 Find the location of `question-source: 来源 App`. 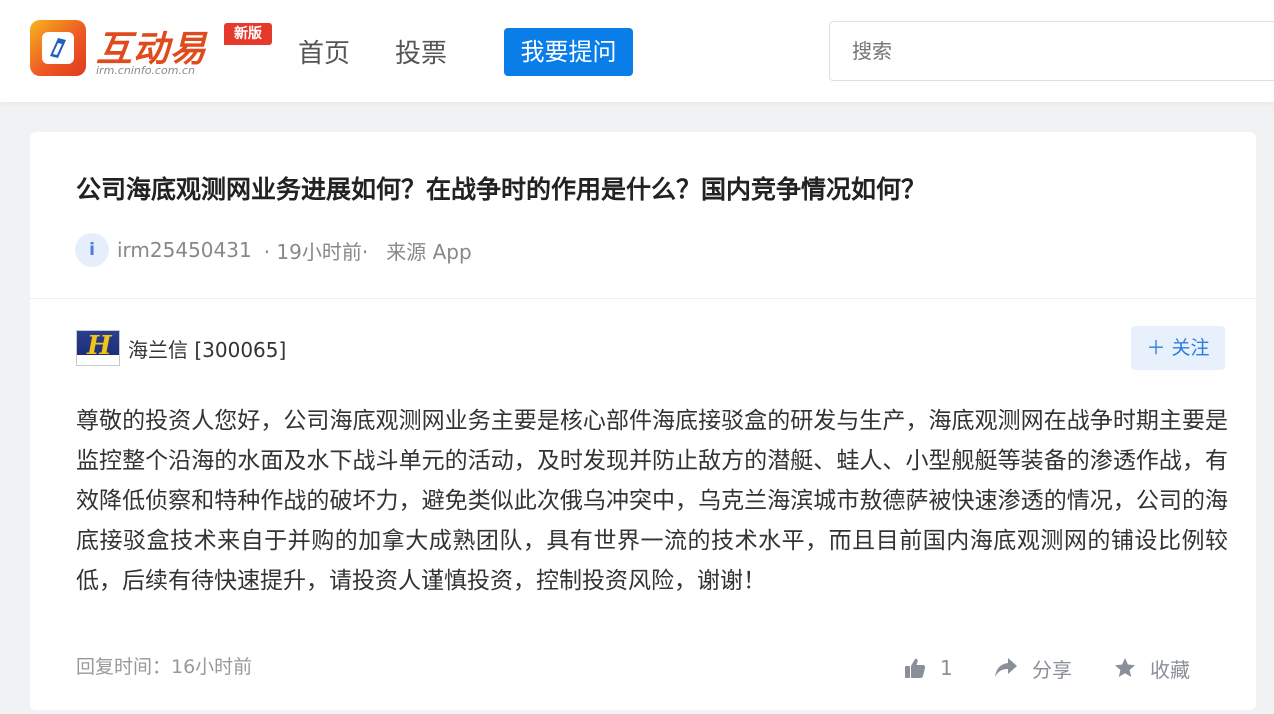

question-source: 来源 App is located at coordinates (429, 251).